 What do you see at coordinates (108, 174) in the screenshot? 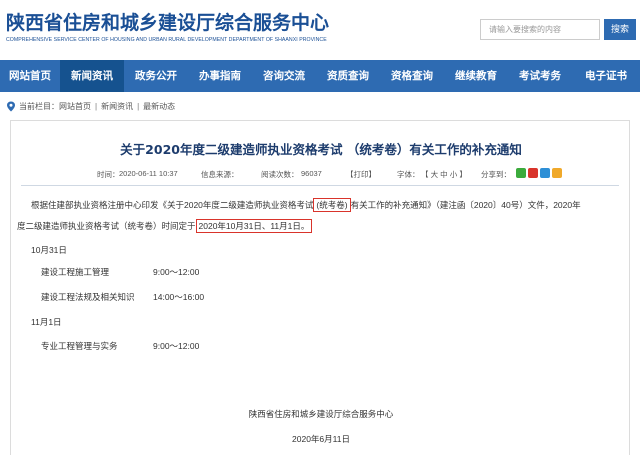
I see `meta-time-label: 时间：` at bounding box center [108, 174].